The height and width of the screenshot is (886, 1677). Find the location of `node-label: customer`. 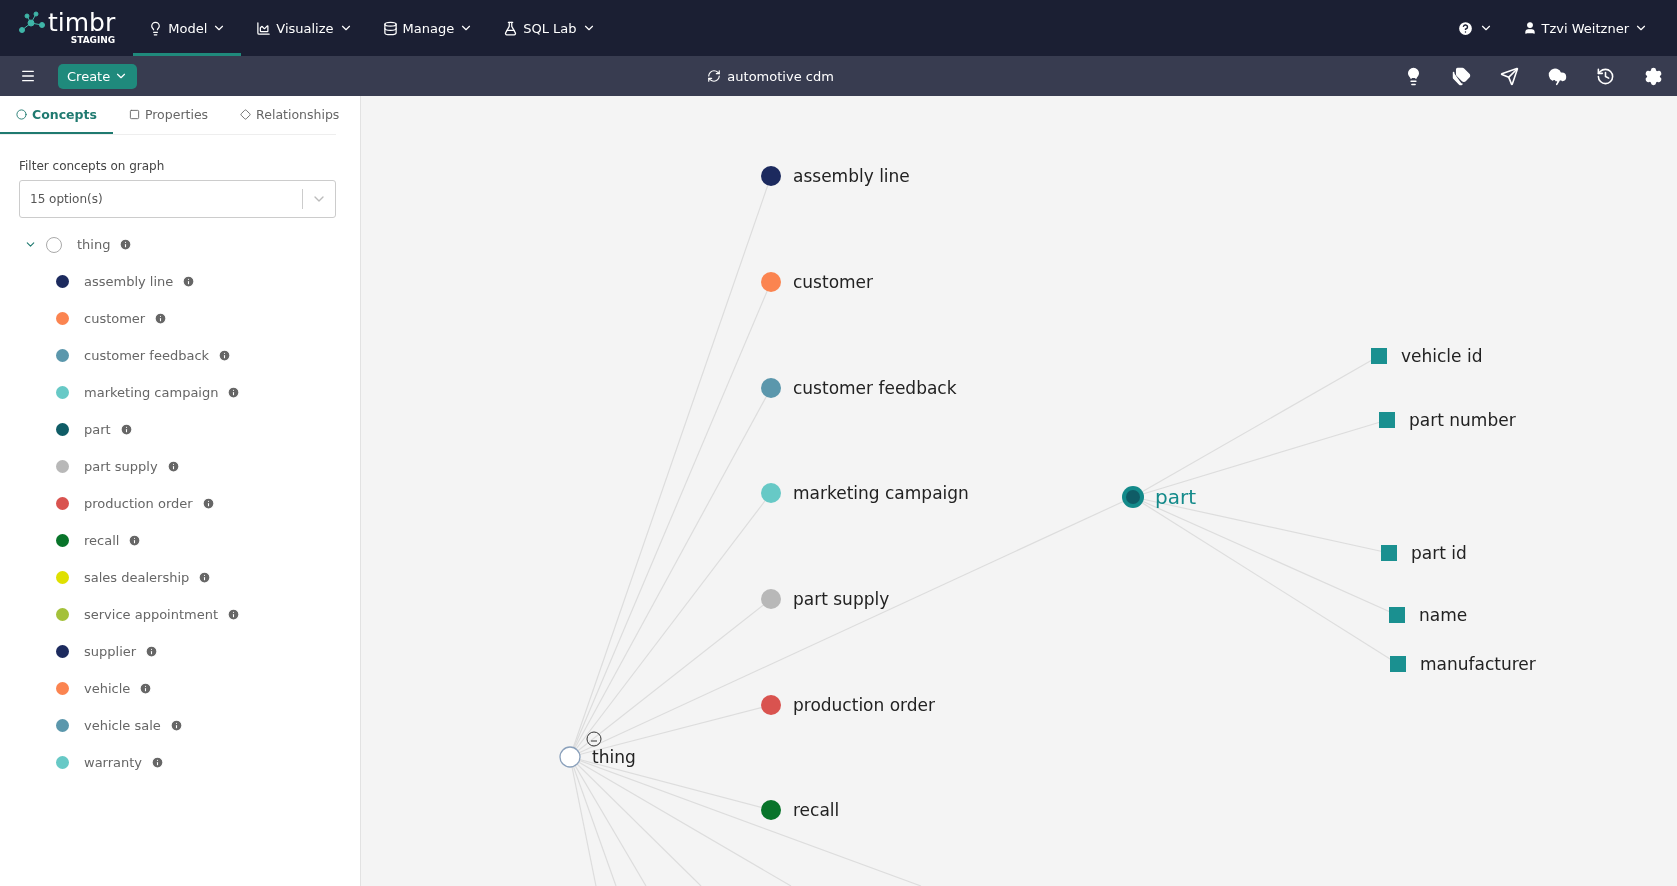

node-label: customer is located at coordinates (833, 282).